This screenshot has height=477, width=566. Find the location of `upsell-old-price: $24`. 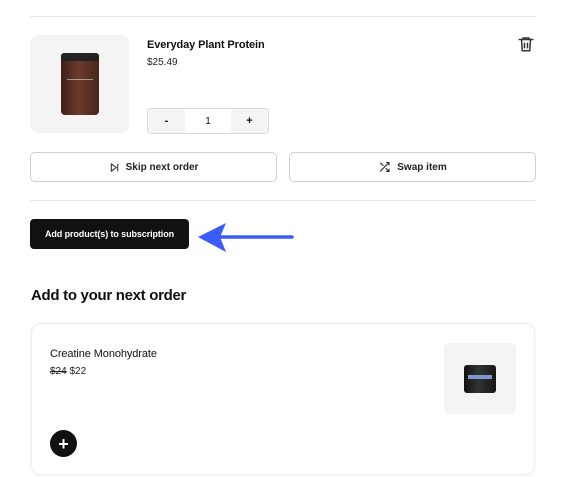

upsell-old-price: $24 is located at coordinates (58, 371).